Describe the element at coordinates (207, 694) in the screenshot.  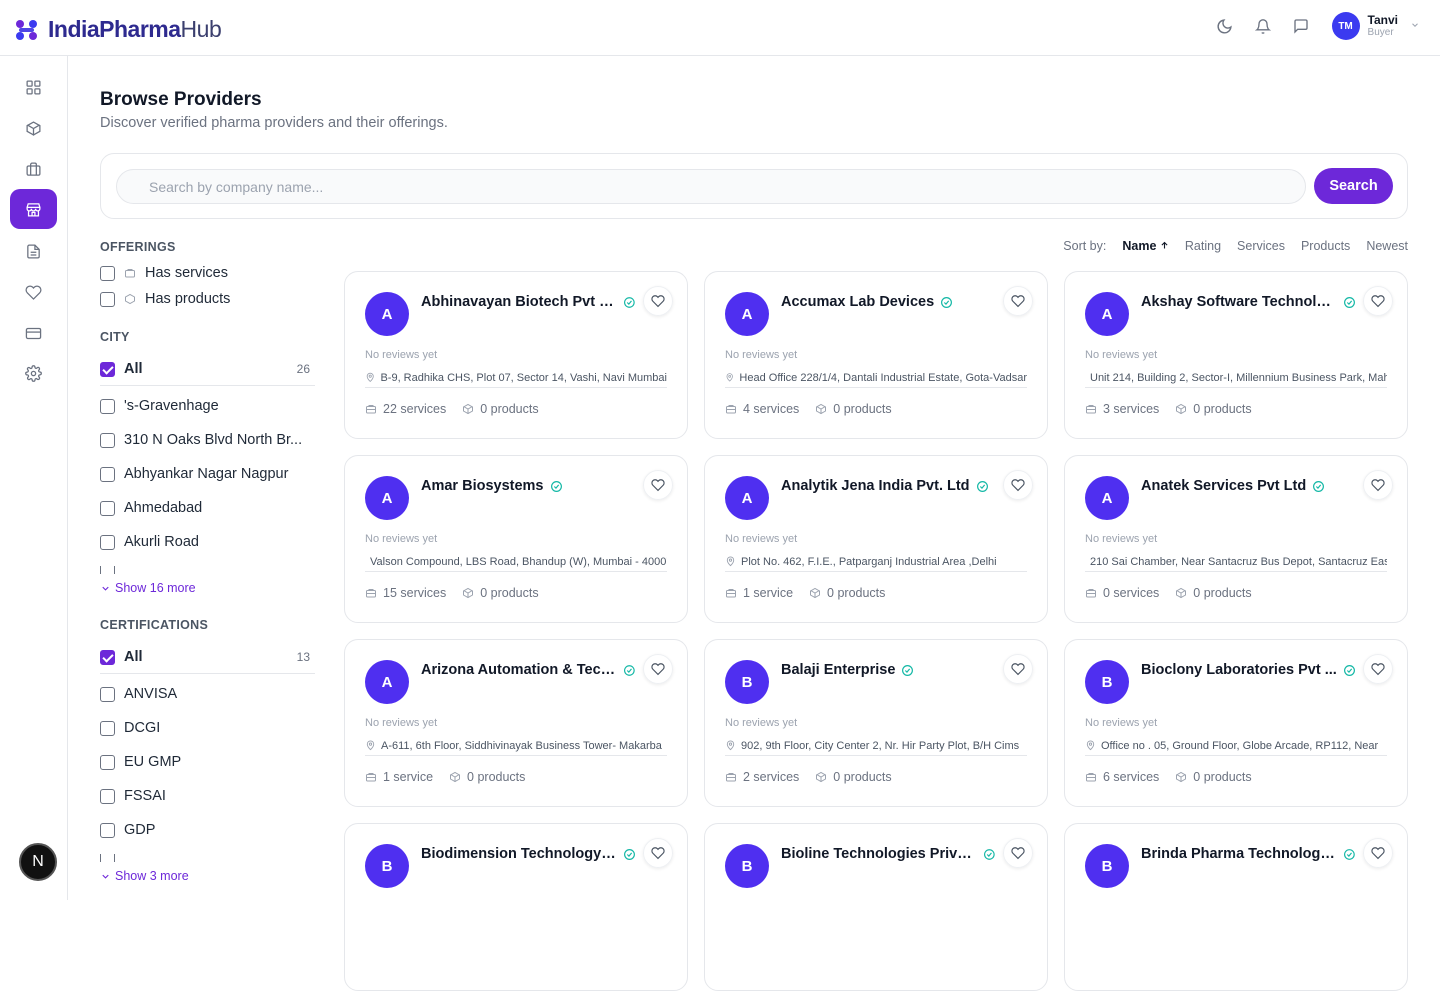
I see `filter-cert-option: ANVISA` at that location.